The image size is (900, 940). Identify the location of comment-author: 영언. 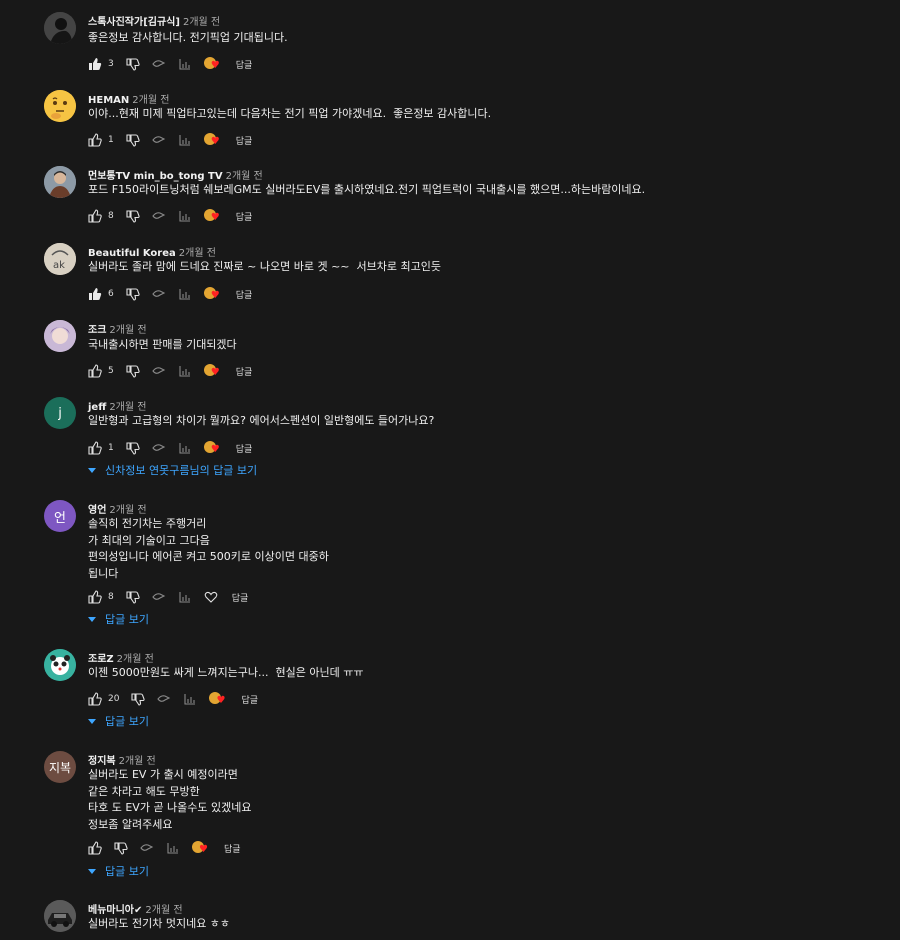
(97, 510).